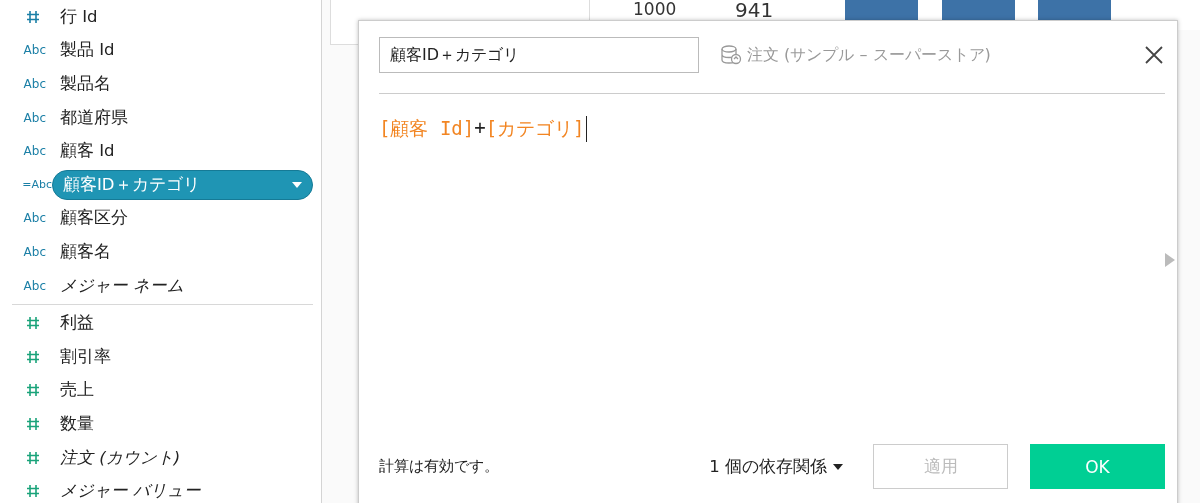 Image resolution: width=1200 pixels, height=503 pixels. What do you see at coordinates (181, 390) in the screenshot?
I see `field-item: 売上` at bounding box center [181, 390].